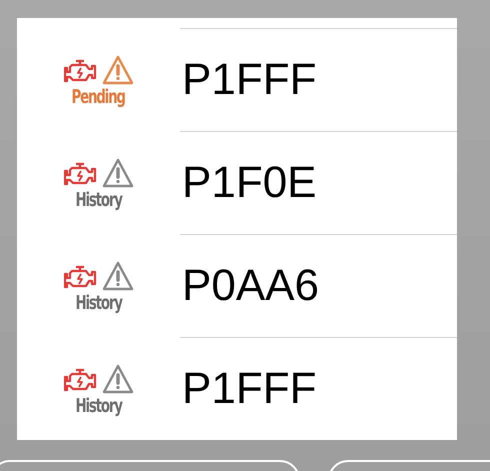  Describe the element at coordinates (99, 96) in the screenshot. I see `status-label: Pending` at that location.